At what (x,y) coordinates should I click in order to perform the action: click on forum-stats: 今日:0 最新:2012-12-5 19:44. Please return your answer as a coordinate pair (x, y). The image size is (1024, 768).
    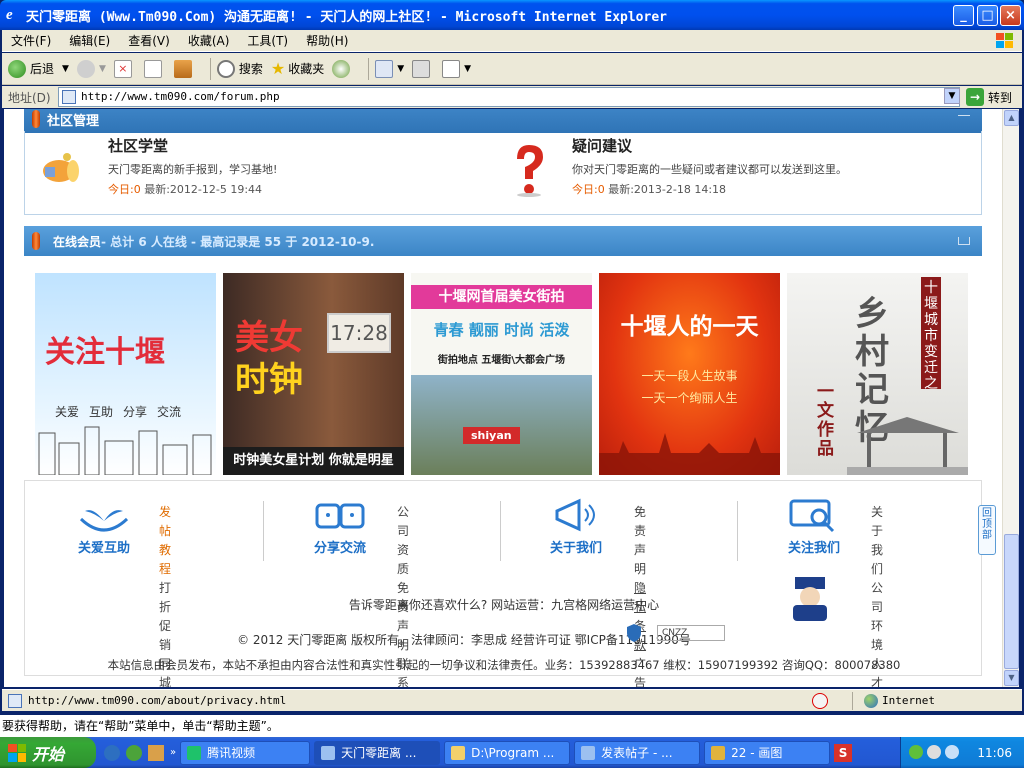
    Looking at the image, I should click on (192, 189).